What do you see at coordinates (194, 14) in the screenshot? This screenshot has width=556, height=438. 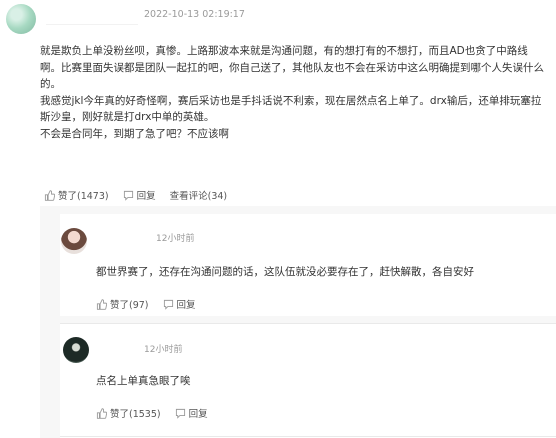 I see `post-timestamp: 2022-10-13 02:19:17` at bounding box center [194, 14].